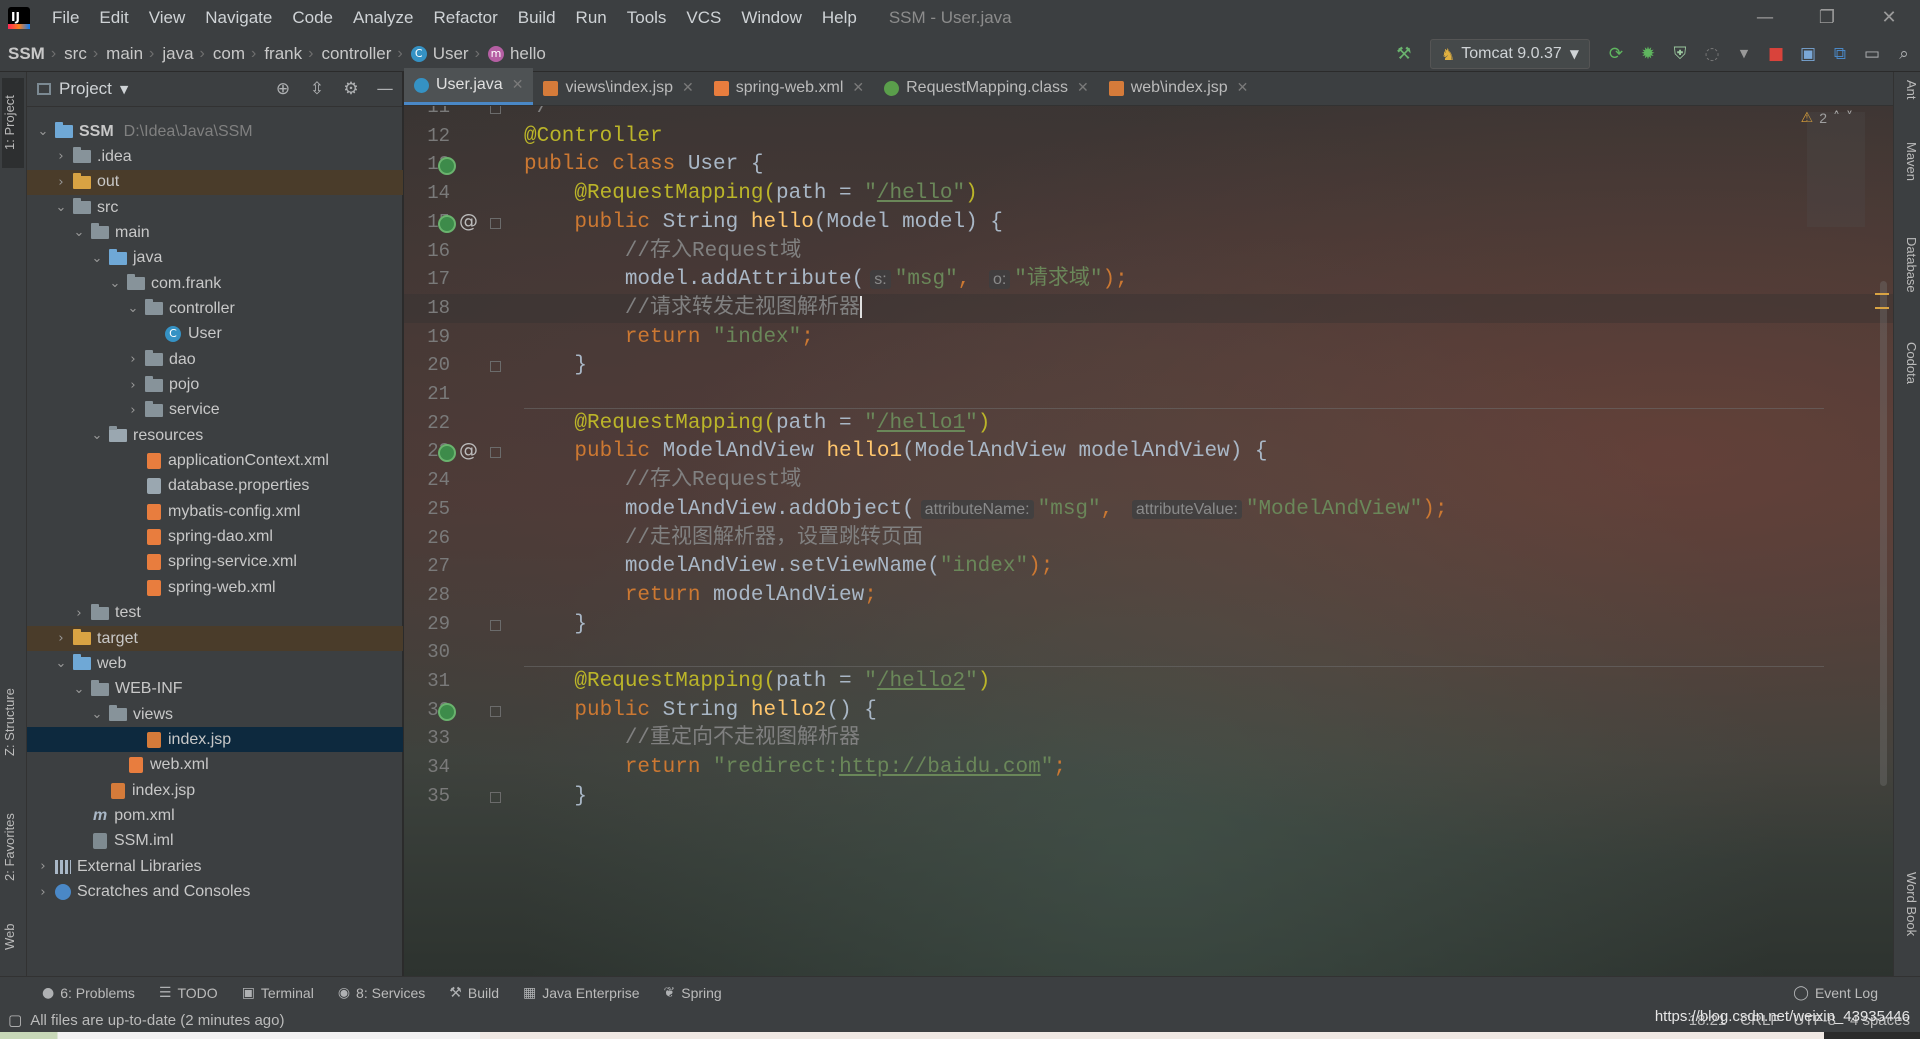  What do you see at coordinates (537, 18) in the screenshot?
I see `menu-build: Build` at bounding box center [537, 18].